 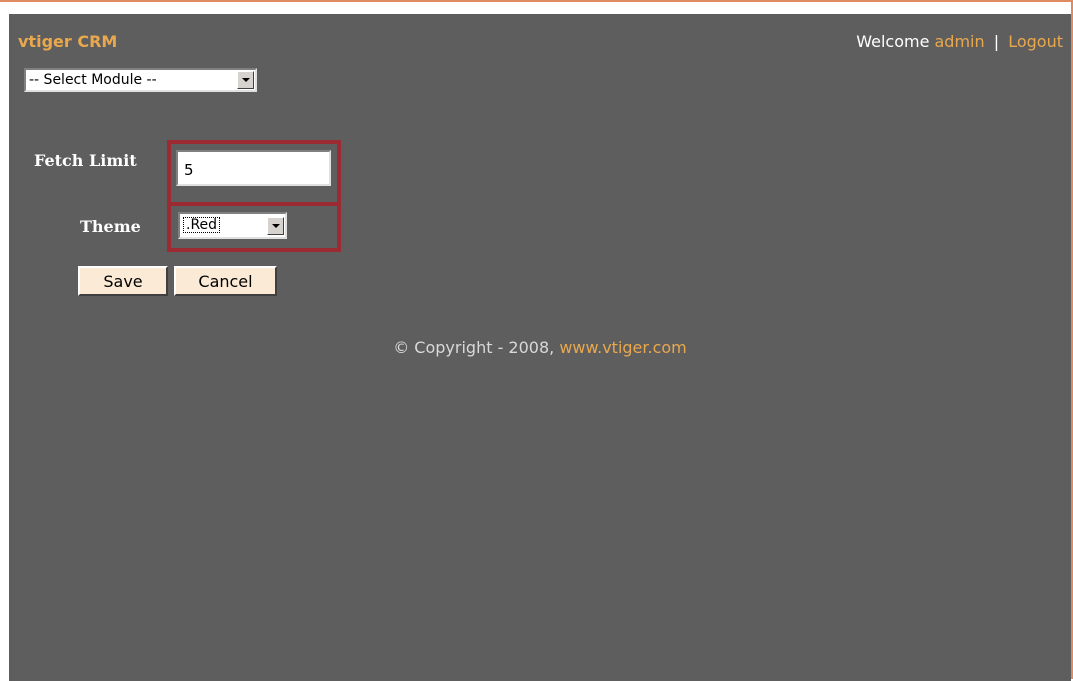 I want to click on copyright-text: © Copyright - 2008,, so click(x=474, y=347).